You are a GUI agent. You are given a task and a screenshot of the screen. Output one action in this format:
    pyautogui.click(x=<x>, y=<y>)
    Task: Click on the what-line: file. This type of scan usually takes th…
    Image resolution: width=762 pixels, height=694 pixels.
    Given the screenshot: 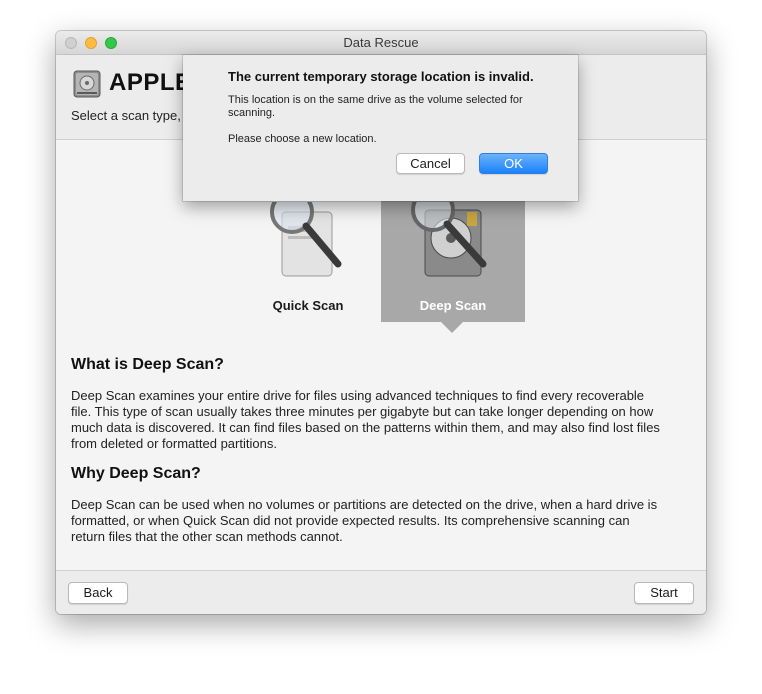 What is the action you would take?
    pyautogui.click(x=362, y=411)
    